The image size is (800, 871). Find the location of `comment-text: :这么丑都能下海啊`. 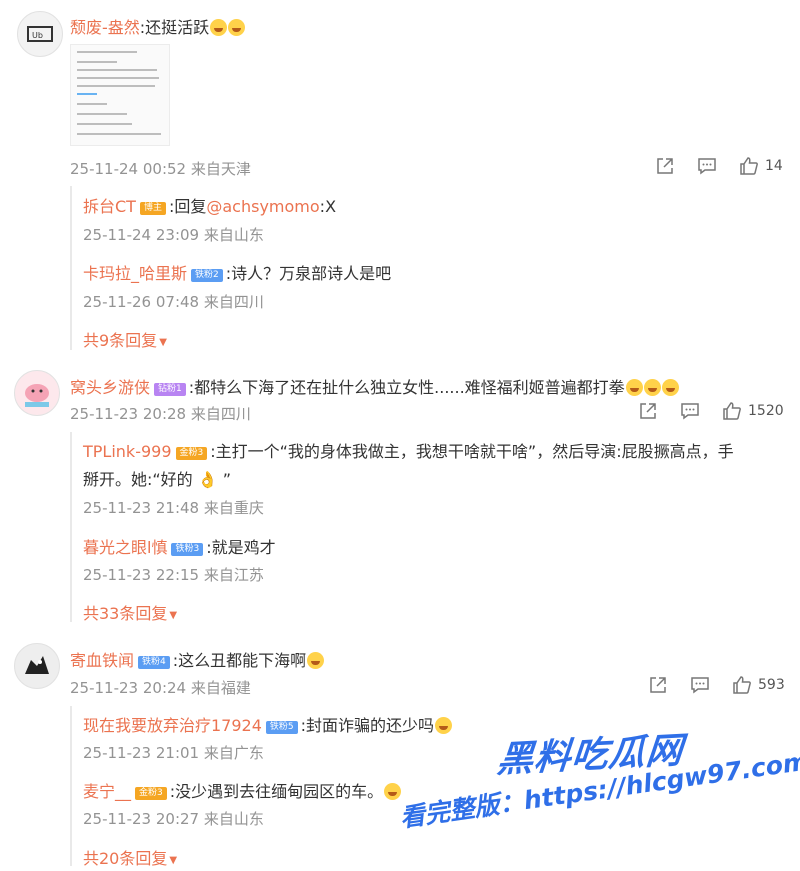

comment-text: :这么丑都能下海啊 is located at coordinates (239, 660).